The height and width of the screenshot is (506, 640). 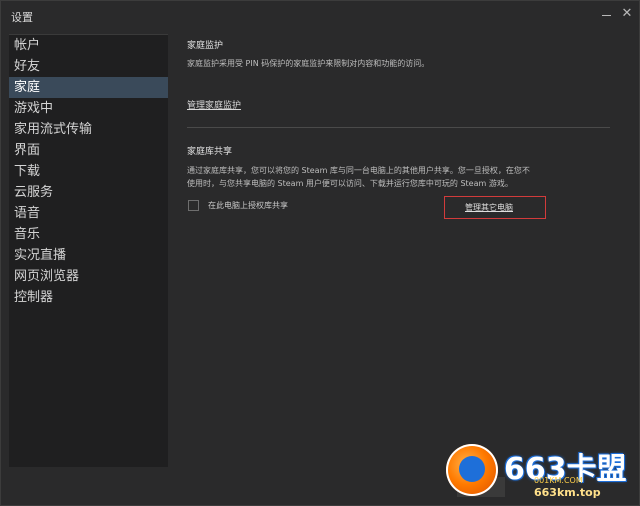 What do you see at coordinates (88, 66) in the screenshot?
I see `sidebar-item-friends: 好友` at bounding box center [88, 66].